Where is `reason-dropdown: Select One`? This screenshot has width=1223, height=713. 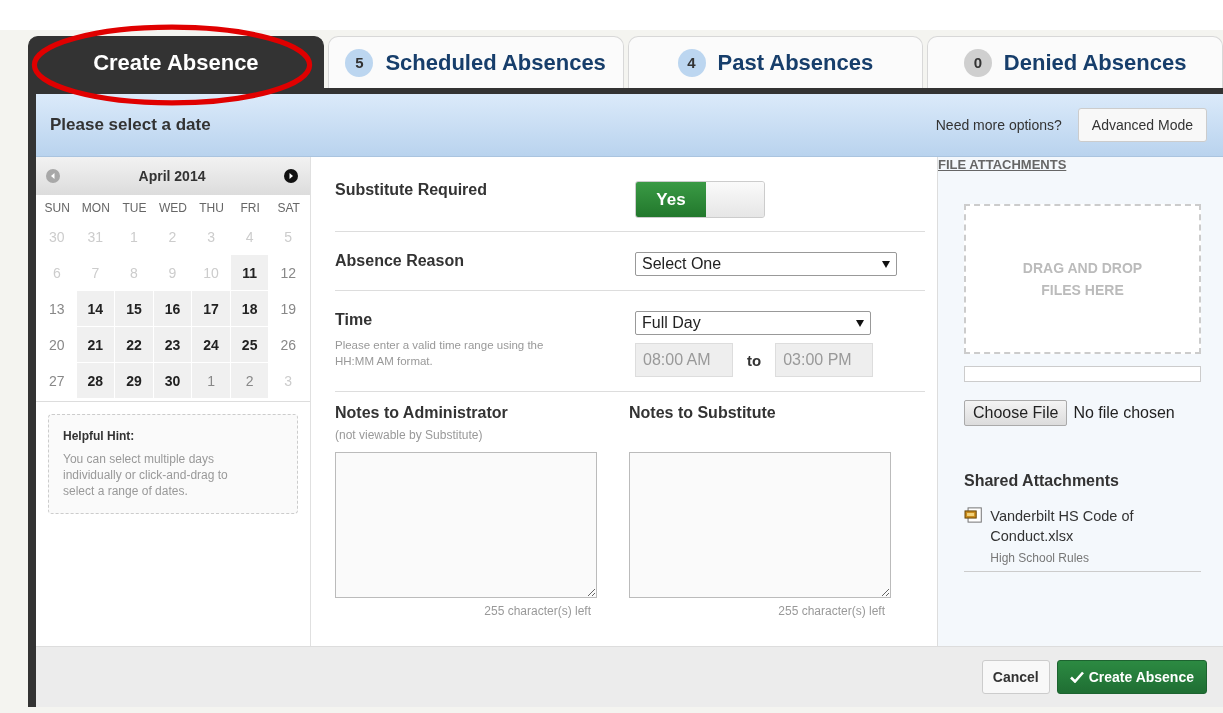
reason-dropdown: Select One is located at coordinates (766, 264).